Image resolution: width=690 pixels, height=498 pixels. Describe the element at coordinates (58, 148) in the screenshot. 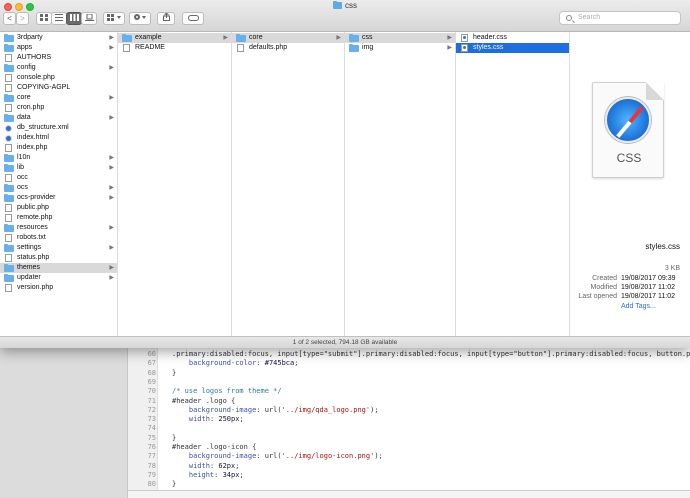

I see `file-item: index.php` at that location.